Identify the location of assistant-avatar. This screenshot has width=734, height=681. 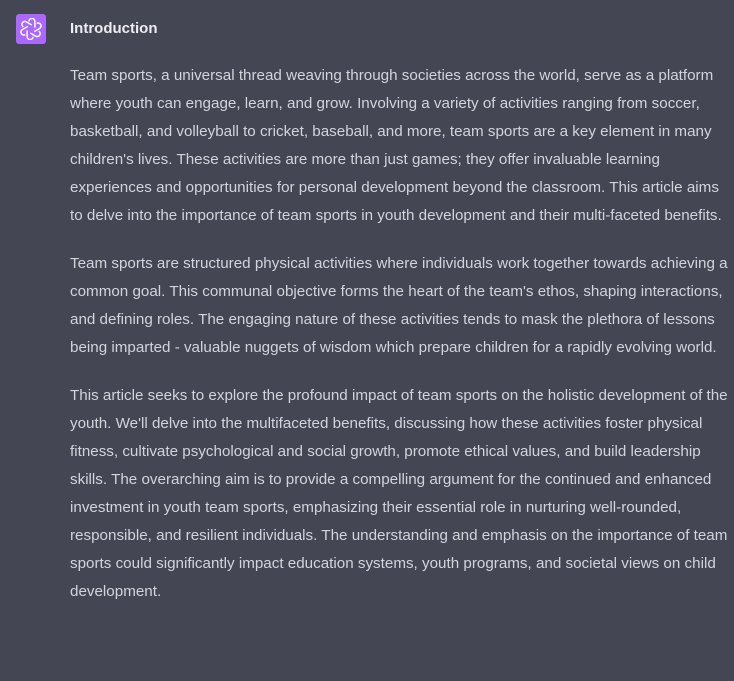
(31, 29).